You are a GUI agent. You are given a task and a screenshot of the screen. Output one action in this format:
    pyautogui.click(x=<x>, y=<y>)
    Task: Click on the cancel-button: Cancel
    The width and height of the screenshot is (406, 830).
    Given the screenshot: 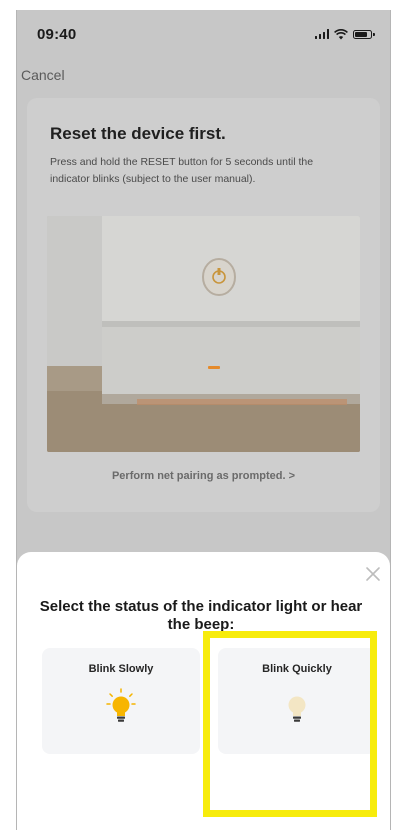 What is the action you would take?
    pyautogui.click(x=43, y=75)
    